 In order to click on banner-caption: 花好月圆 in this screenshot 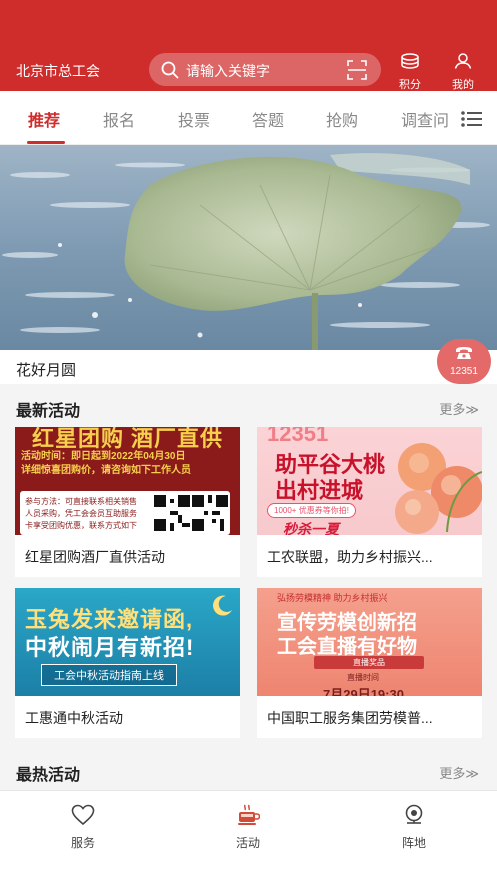, I will do `click(46, 370)`.